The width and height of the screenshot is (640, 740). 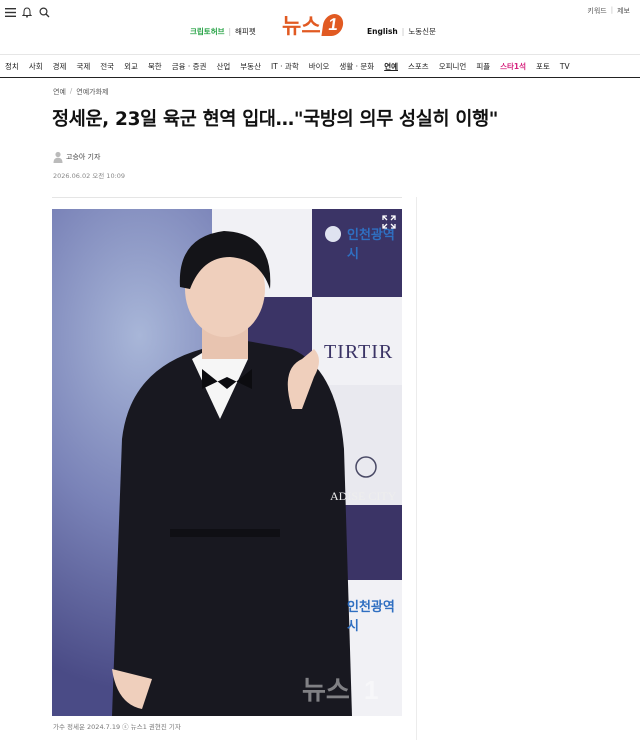 I want to click on sub-links-left: 크립토허브 | 해피펫, so click(x=223, y=31).